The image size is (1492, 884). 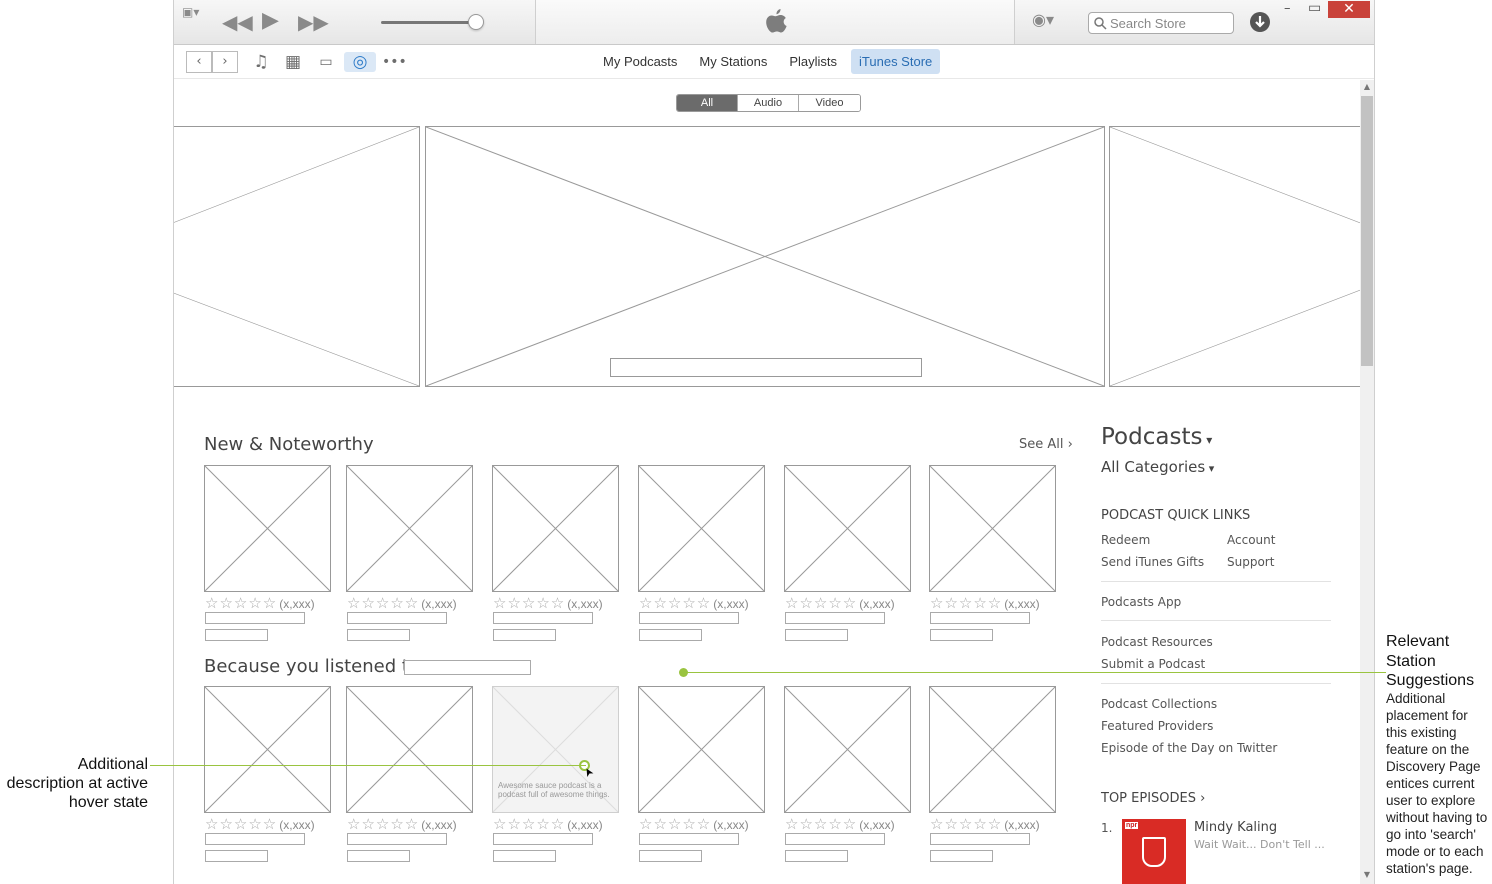 What do you see at coordinates (1159, 704) in the screenshot?
I see `podcast-collections-link: Podcast Collections` at bounding box center [1159, 704].